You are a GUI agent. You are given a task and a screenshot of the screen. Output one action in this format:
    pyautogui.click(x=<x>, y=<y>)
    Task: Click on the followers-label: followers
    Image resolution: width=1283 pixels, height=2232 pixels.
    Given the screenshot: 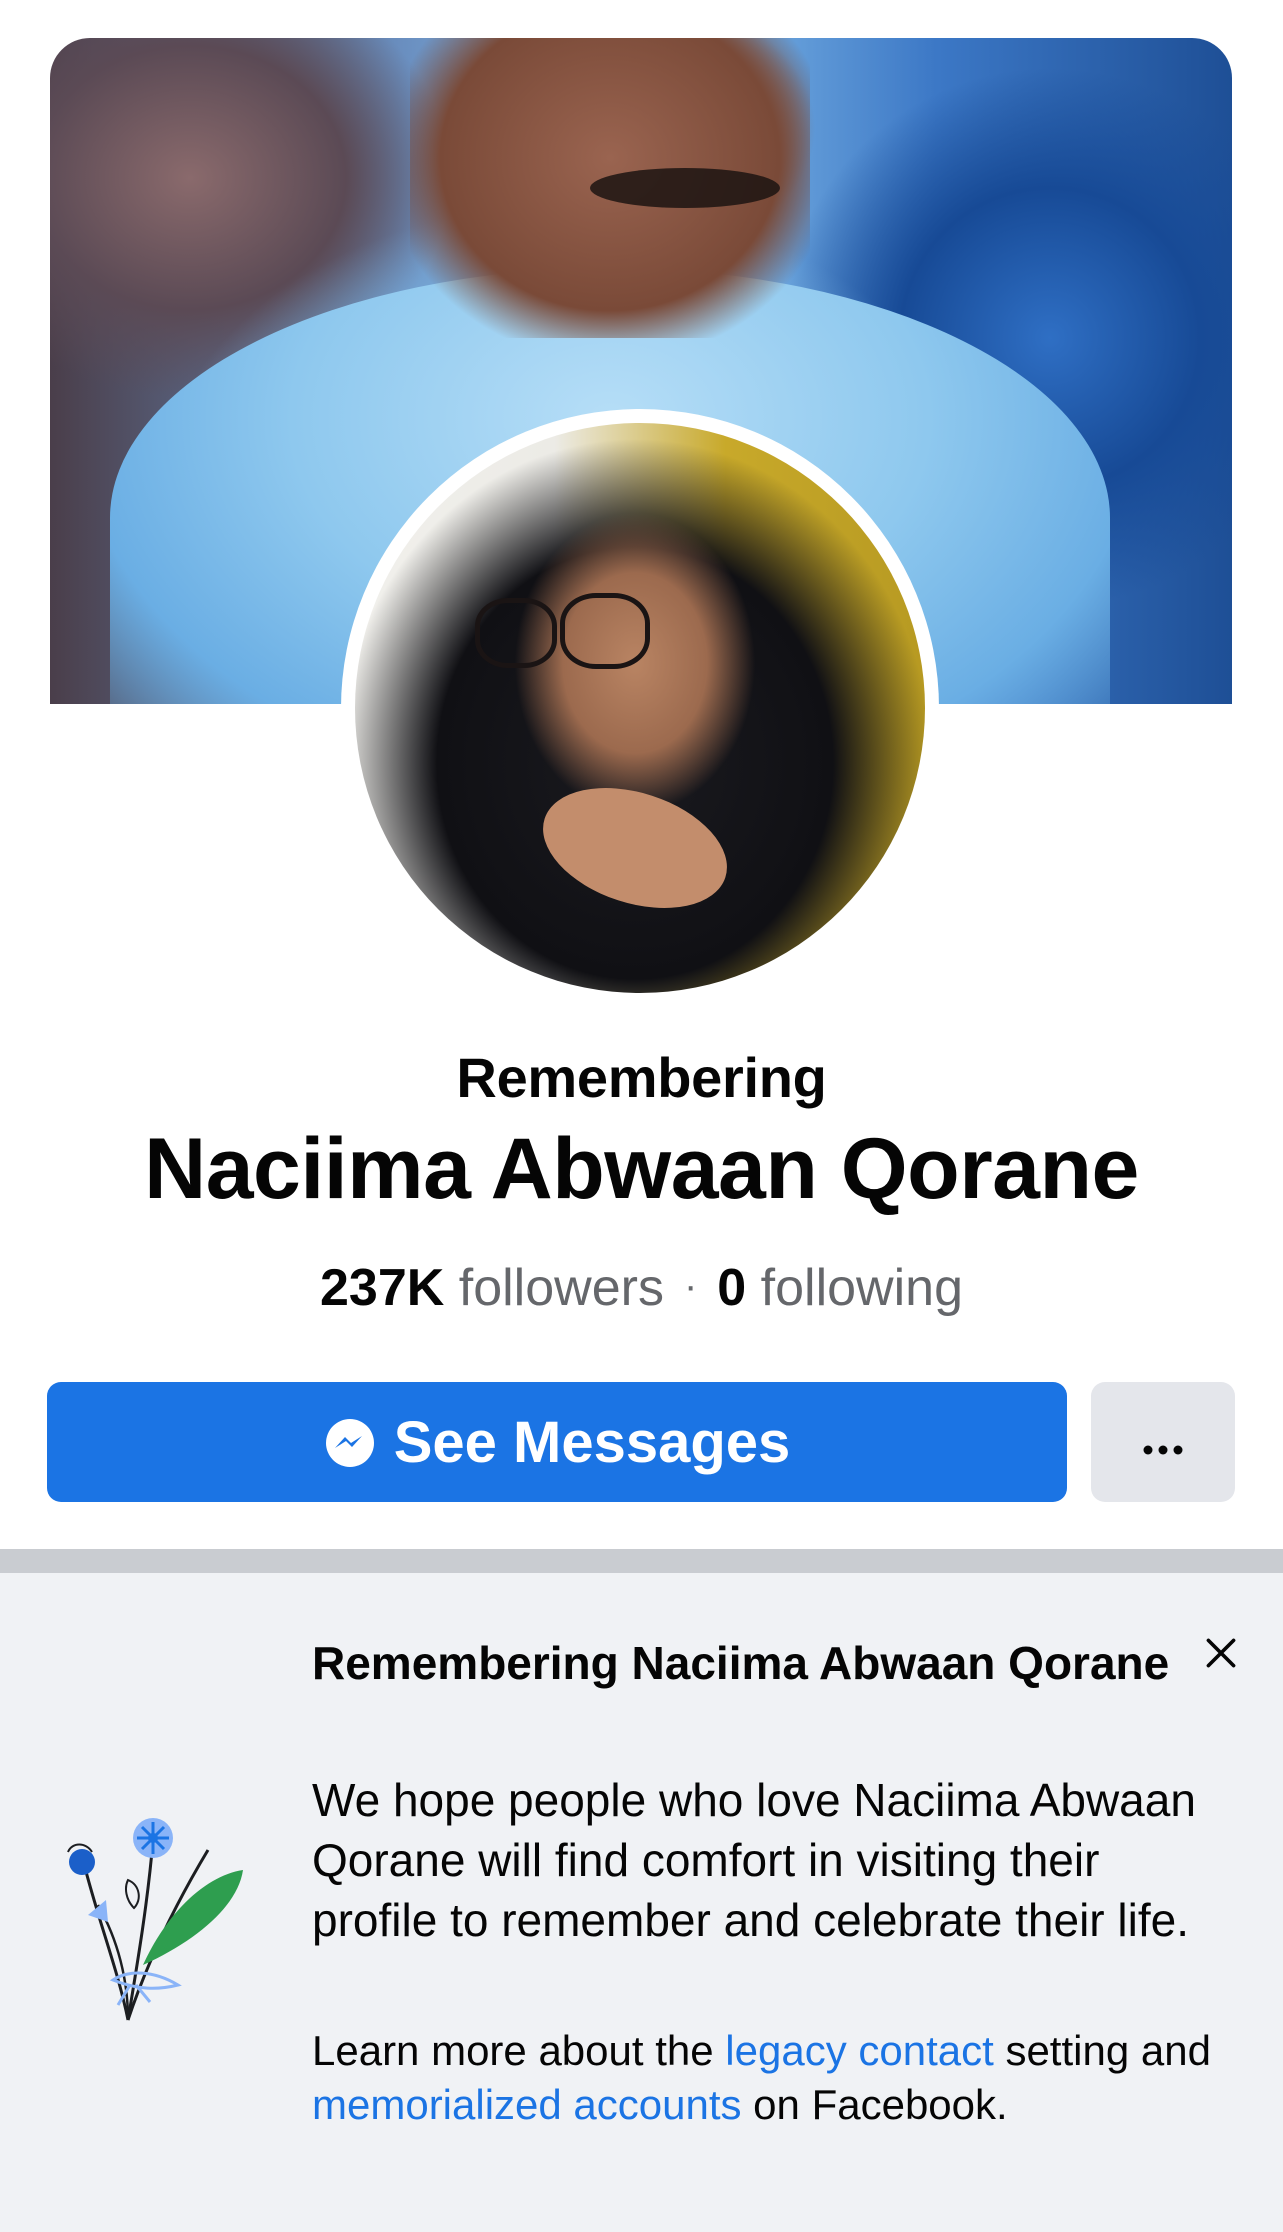 What is the action you would take?
    pyautogui.click(x=561, y=1288)
    